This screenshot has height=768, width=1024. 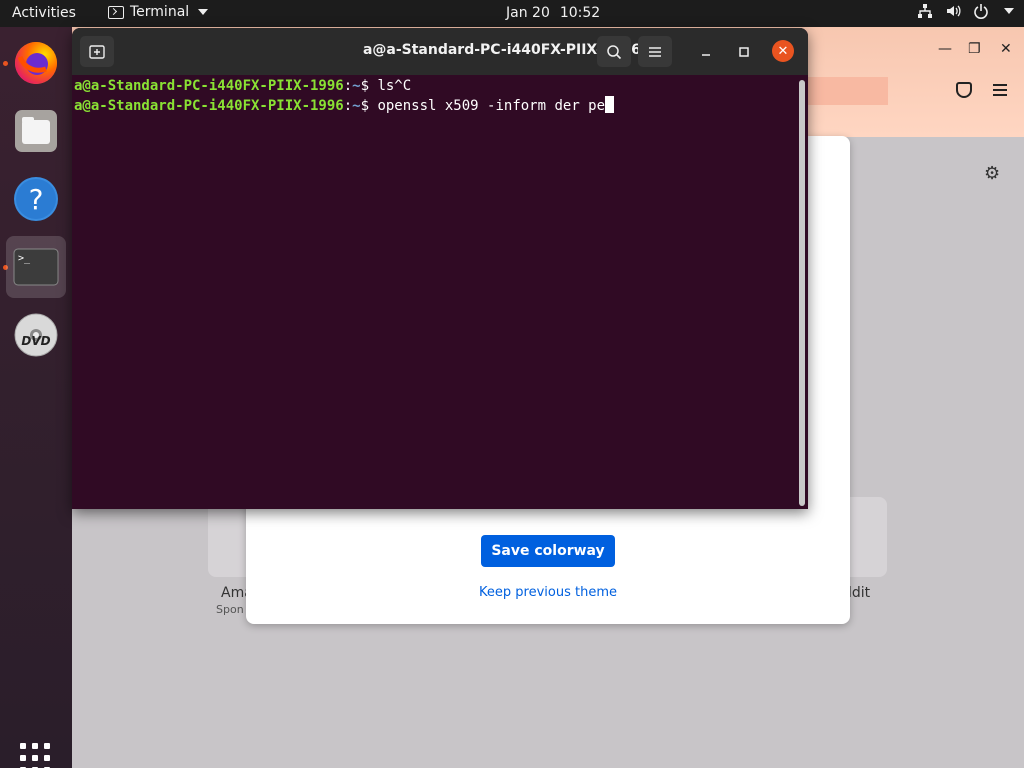 What do you see at coordinates (394, 86) in the screenshot?
I see `terminal-command: ls^C` at bounding box center [394, 86].